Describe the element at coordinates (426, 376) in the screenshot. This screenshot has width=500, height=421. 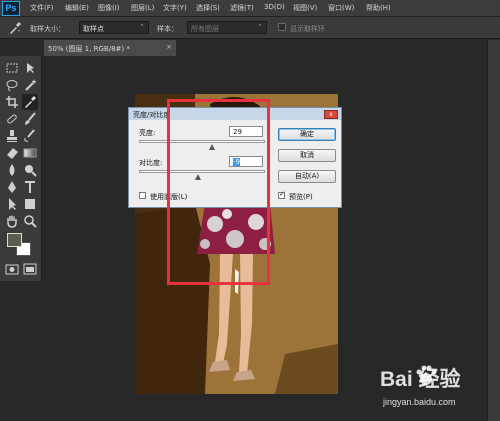
I see `paw-icon` at that location.